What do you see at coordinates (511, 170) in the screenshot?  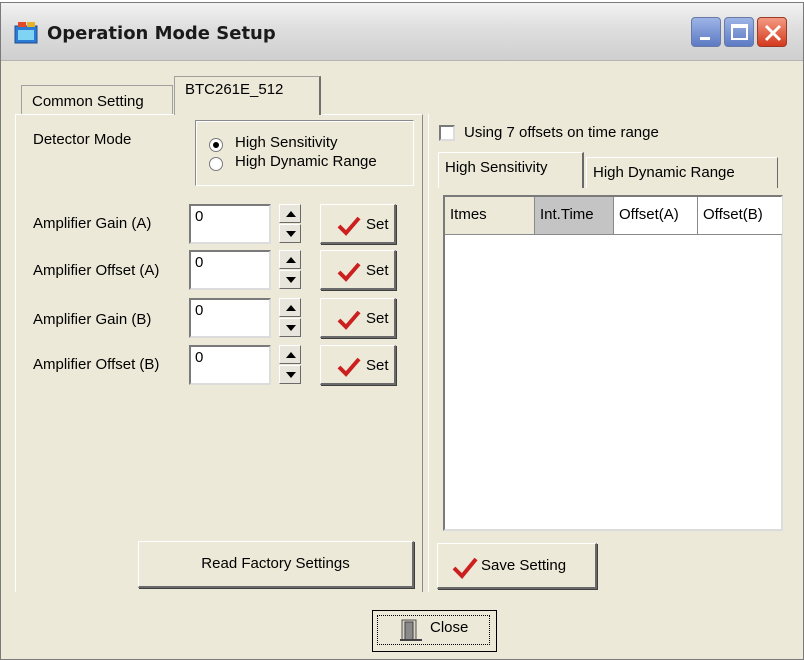 I see `tab-high-sensitivity: High Sensitivity` at bounding box center [511, 170].